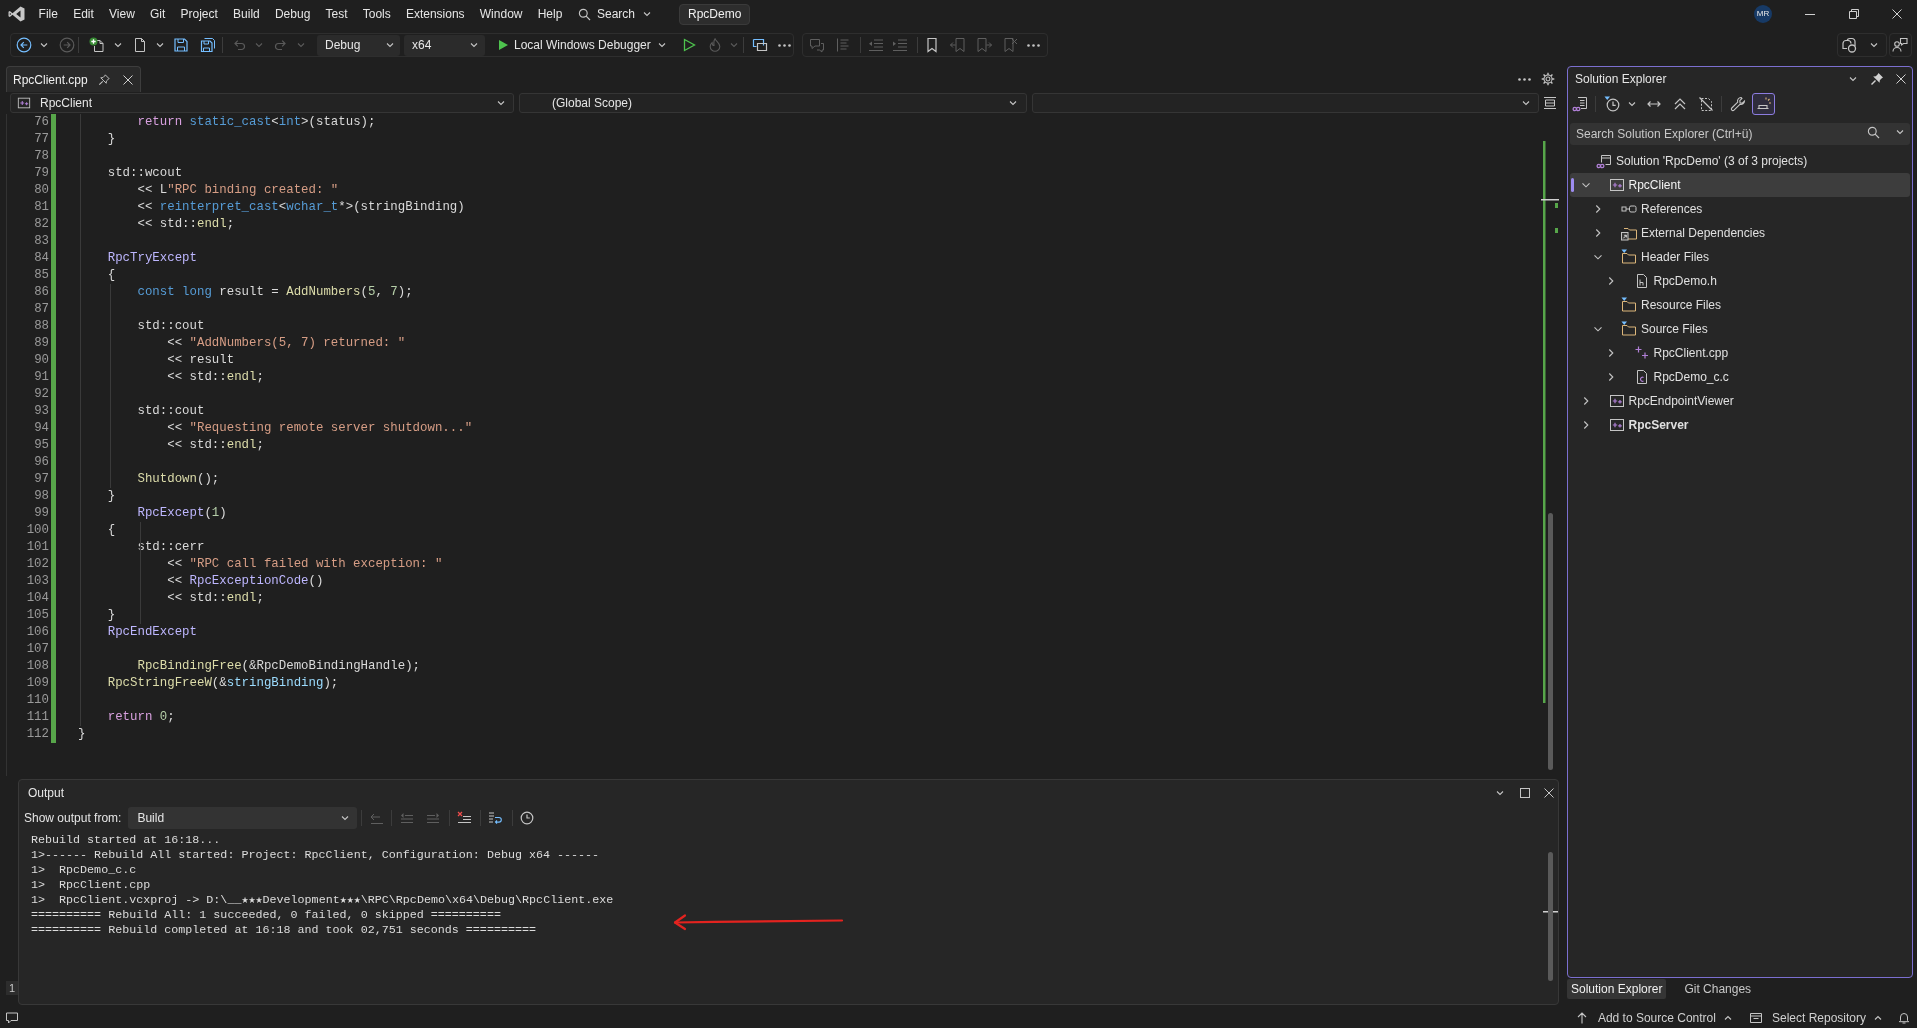 The height and width of the screenshot is (1028, 1917). What do you see at coordinates (1010, 45) in the screenshot?
I see `bookmark-clear-icon` at bounding box center [1010, 45].